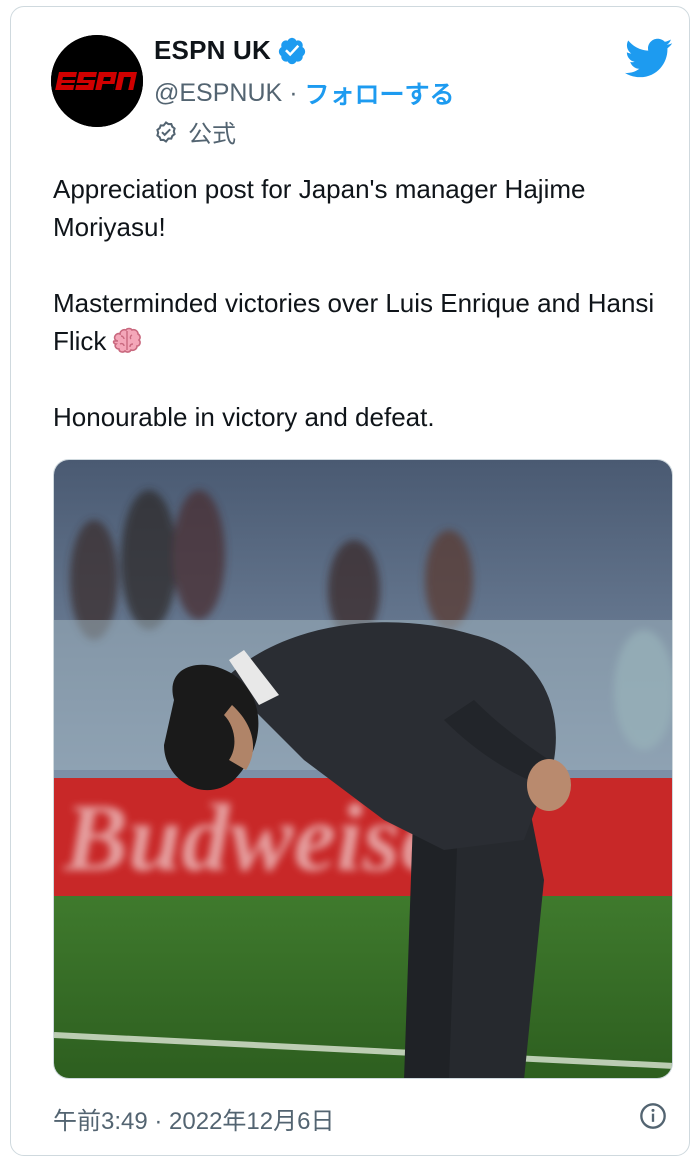 The width and height of the screenshot is (692, 1156). Describe the element at coordinates (648, 58) in the screenshot. I see `twitter-bird-icon` at that location.